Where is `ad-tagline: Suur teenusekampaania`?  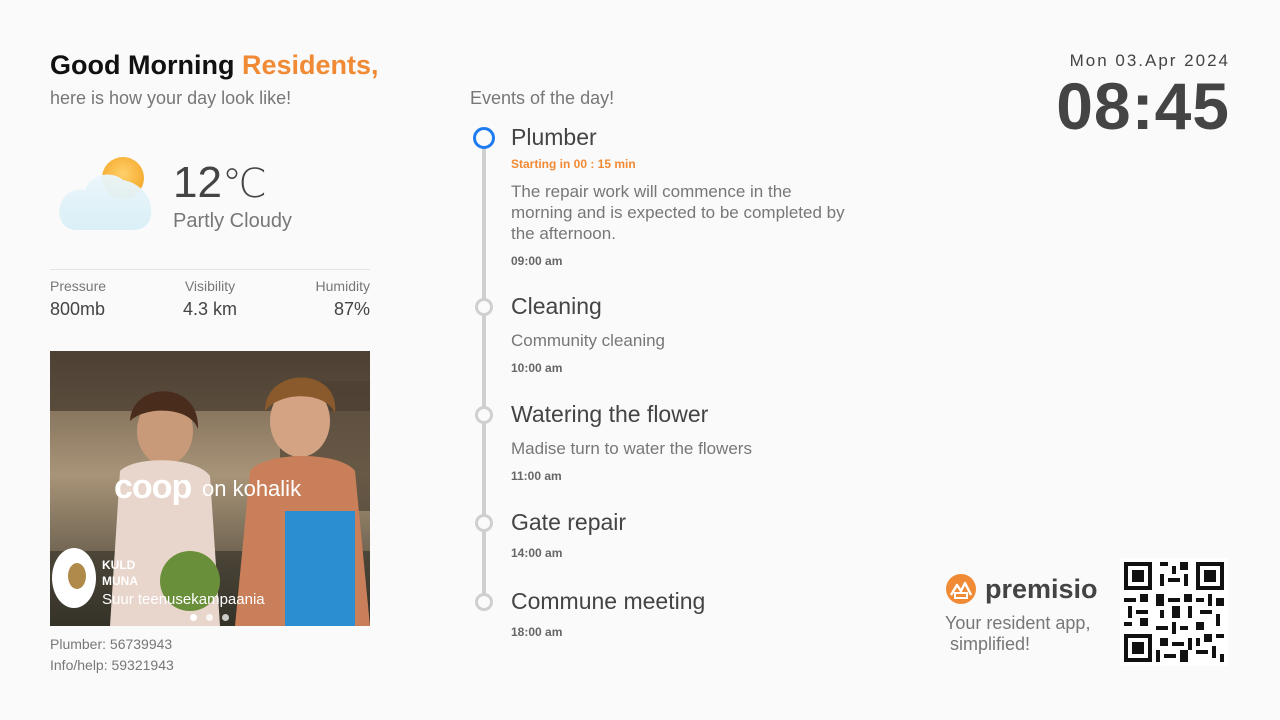 ad-tagline: Suur teenusekampaania is located at coordinates (183, 599).